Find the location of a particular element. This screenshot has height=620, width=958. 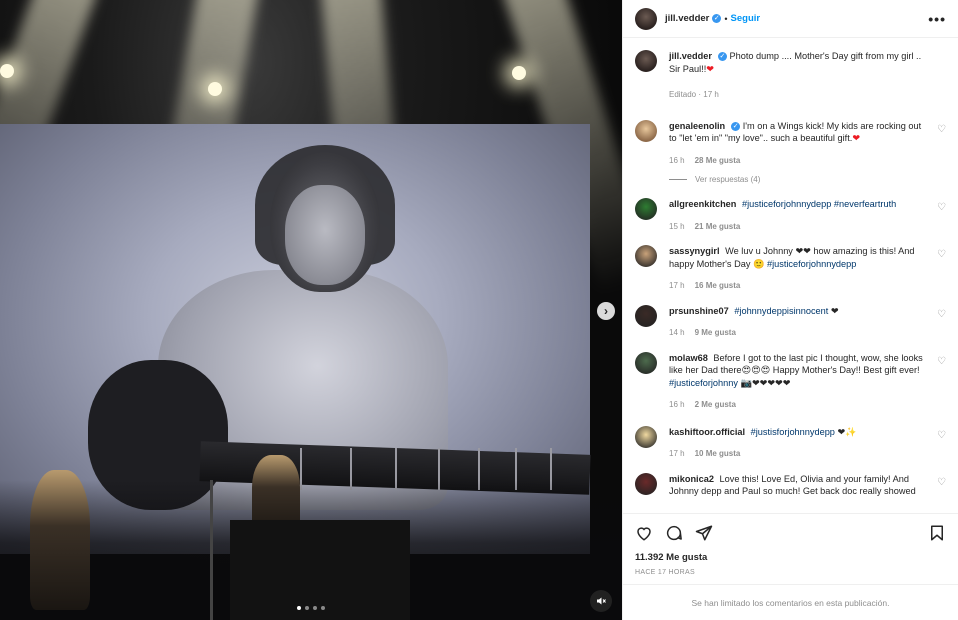

comment-likes: 16 Me gusta is located at coordinates (718, 286).